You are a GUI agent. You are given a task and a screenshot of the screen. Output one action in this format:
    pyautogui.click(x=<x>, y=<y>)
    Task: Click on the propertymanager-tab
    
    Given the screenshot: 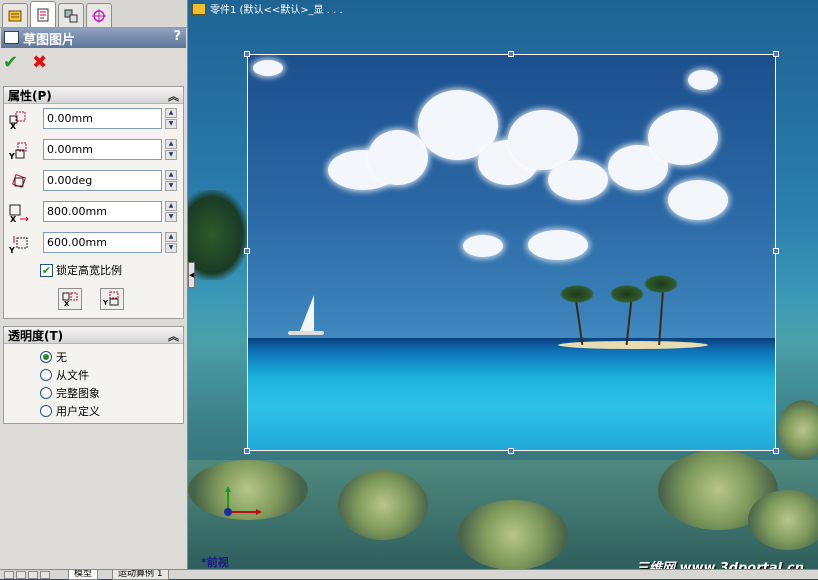 What is the action you would take?
    pyautogui.click(x=43, y=14)
    